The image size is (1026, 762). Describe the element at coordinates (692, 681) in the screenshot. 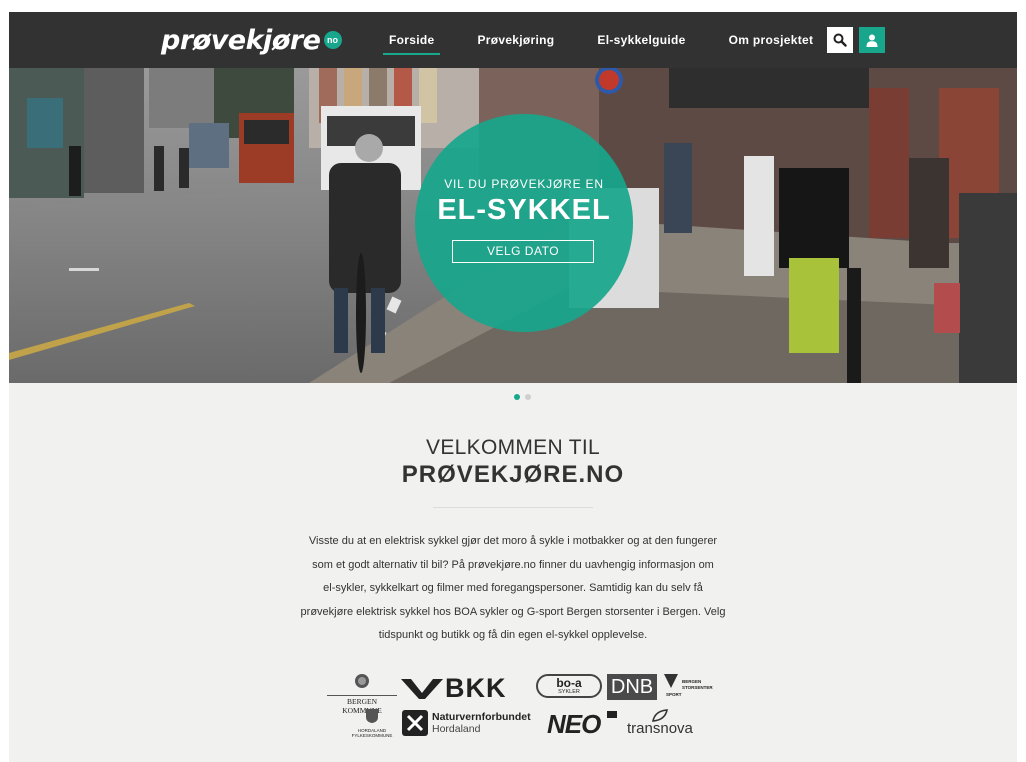

I see `bergen-storsenter-text-1: BERGEN` at that location.